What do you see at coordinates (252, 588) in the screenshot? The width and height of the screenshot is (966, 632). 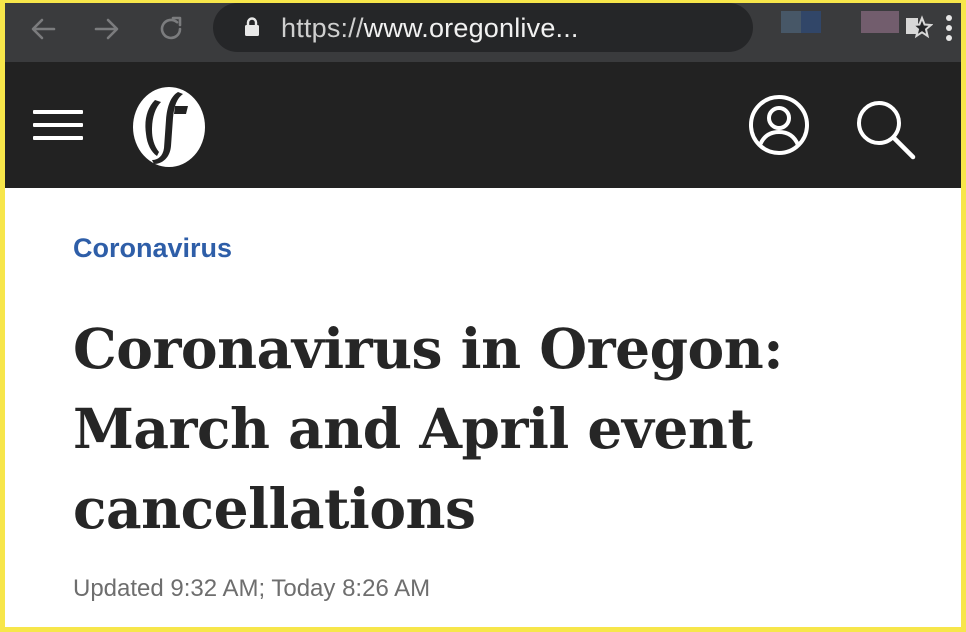 I see `article-timestamp: Updated 9:32 AM; Today 8:26 AM` at bounding box center [252, 588].